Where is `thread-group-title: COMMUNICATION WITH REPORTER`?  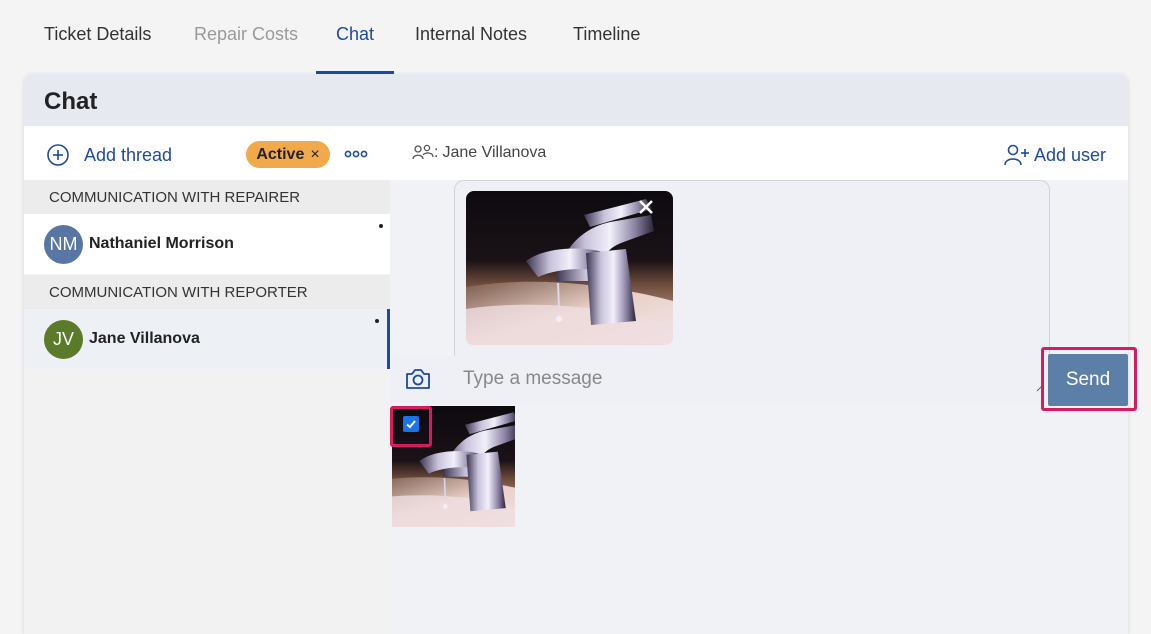
thread-group-title: COMMUNICATION WITH REPORTER is located at coordinates (178, 292).